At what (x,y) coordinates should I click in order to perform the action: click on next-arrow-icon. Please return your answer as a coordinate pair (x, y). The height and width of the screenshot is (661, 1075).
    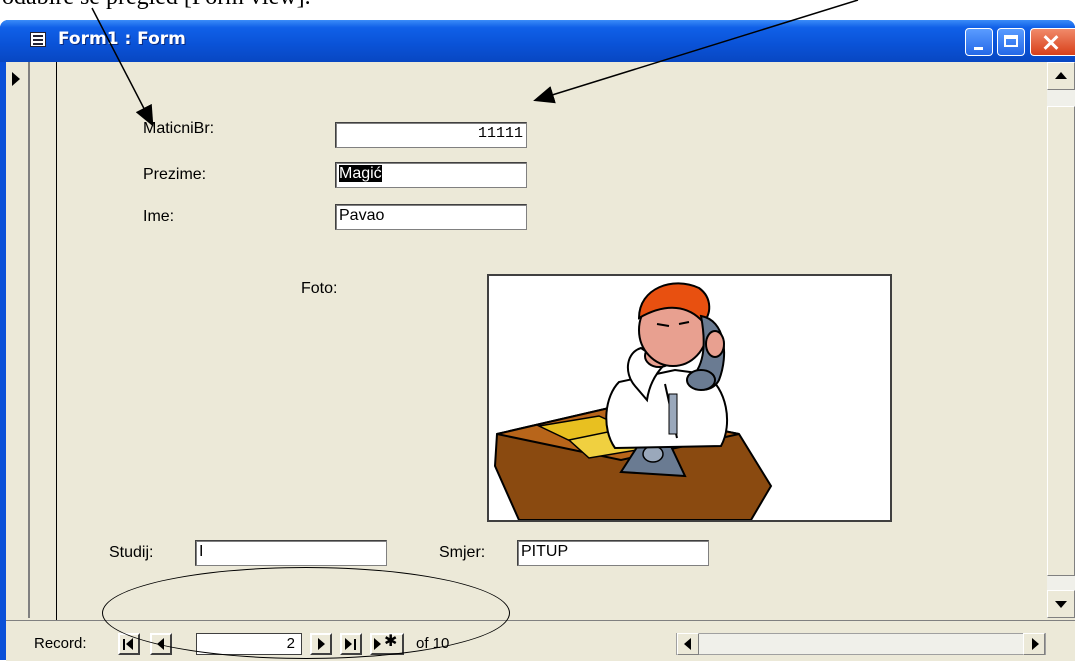
    Looking at the image, I should click on (321, 644).